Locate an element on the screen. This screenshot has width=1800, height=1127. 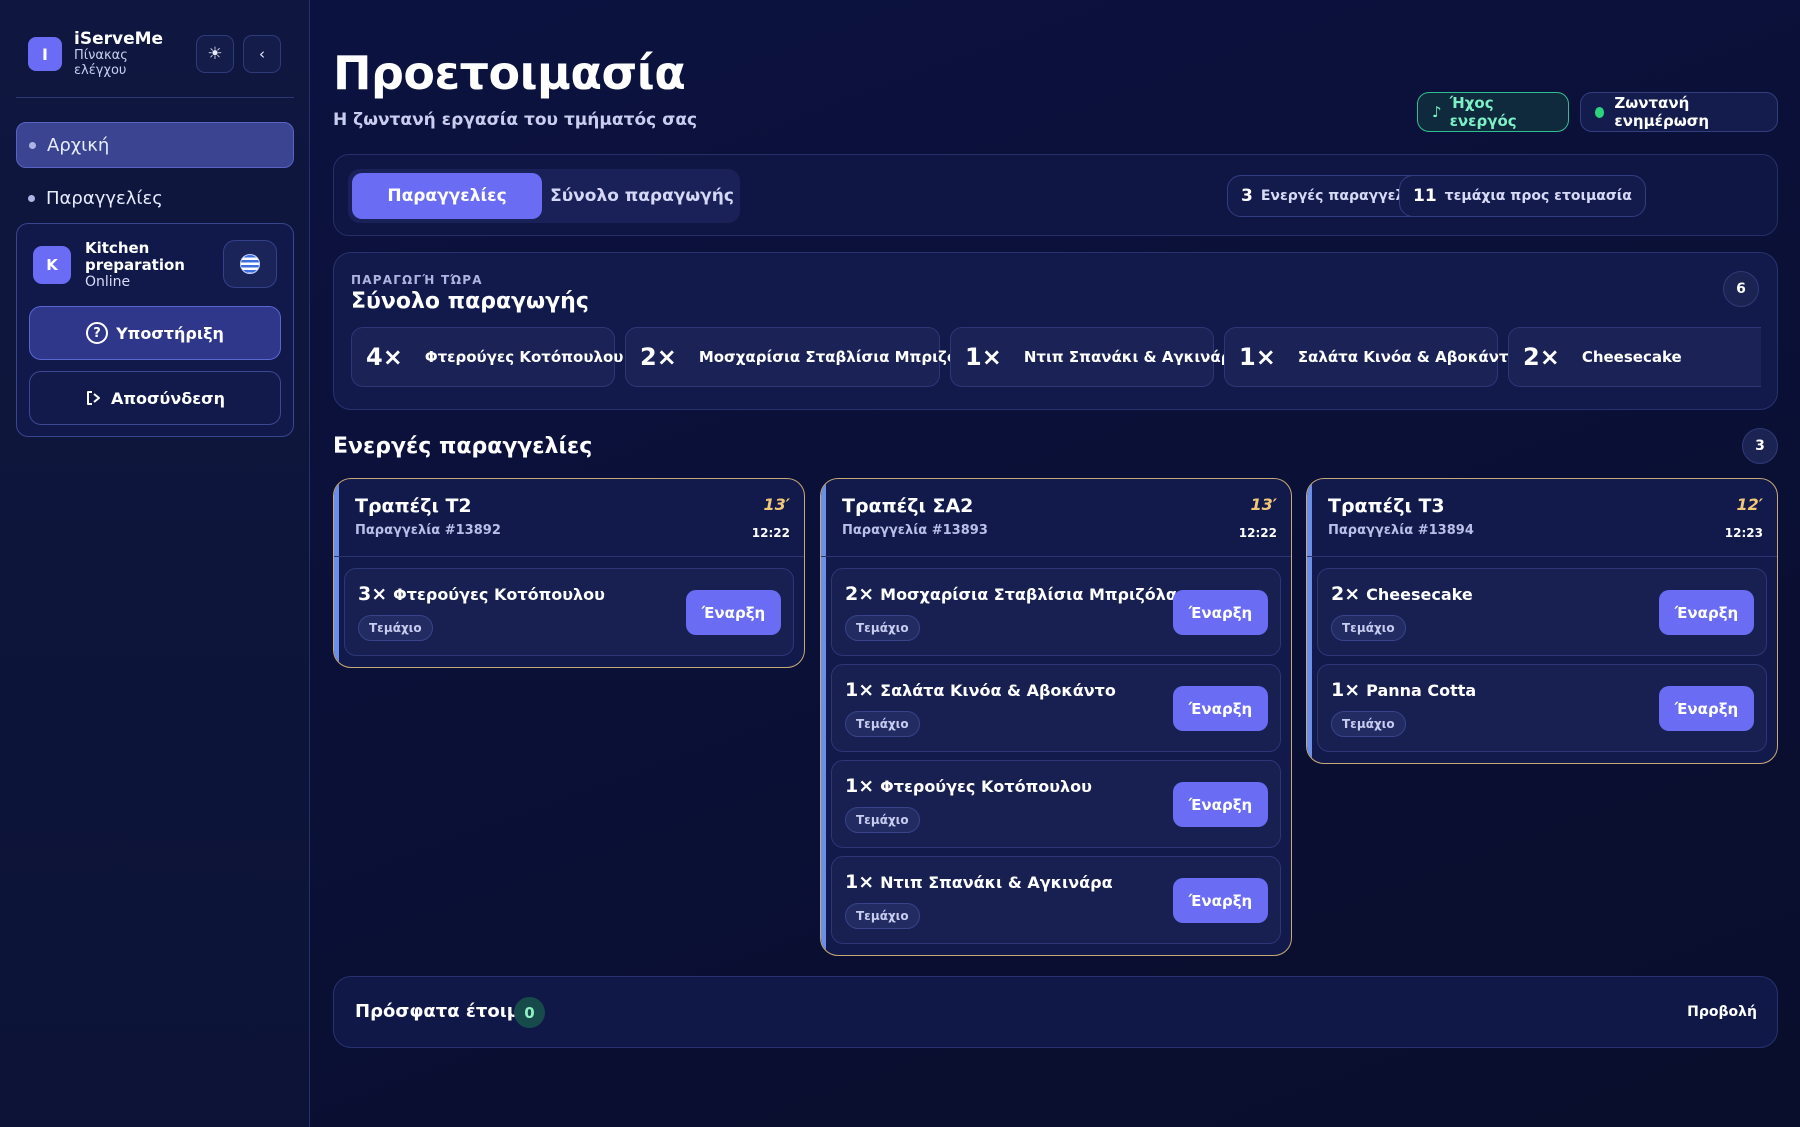
item-label: Μοσχαρίσια Σταβλίσια Μπριζόλα is located at coordinates (1028, 594).